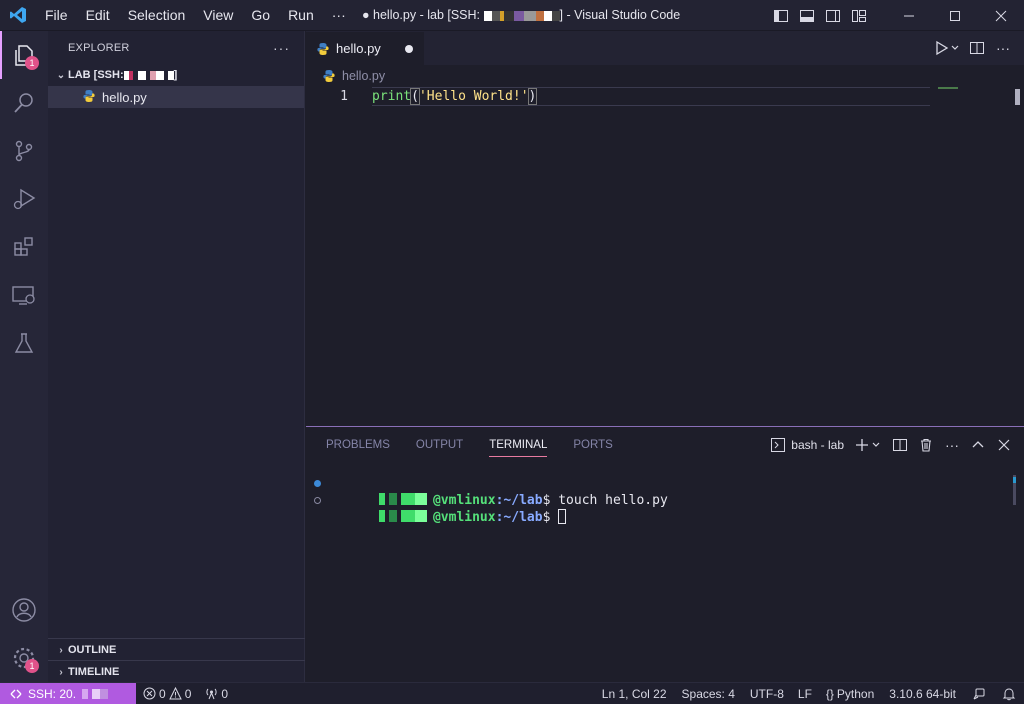 This screenshot has width=1024, height=704. Describe the element at coordinates (708, 693) in the screenshot. I see `indentation: Spaces: 4` at that location.